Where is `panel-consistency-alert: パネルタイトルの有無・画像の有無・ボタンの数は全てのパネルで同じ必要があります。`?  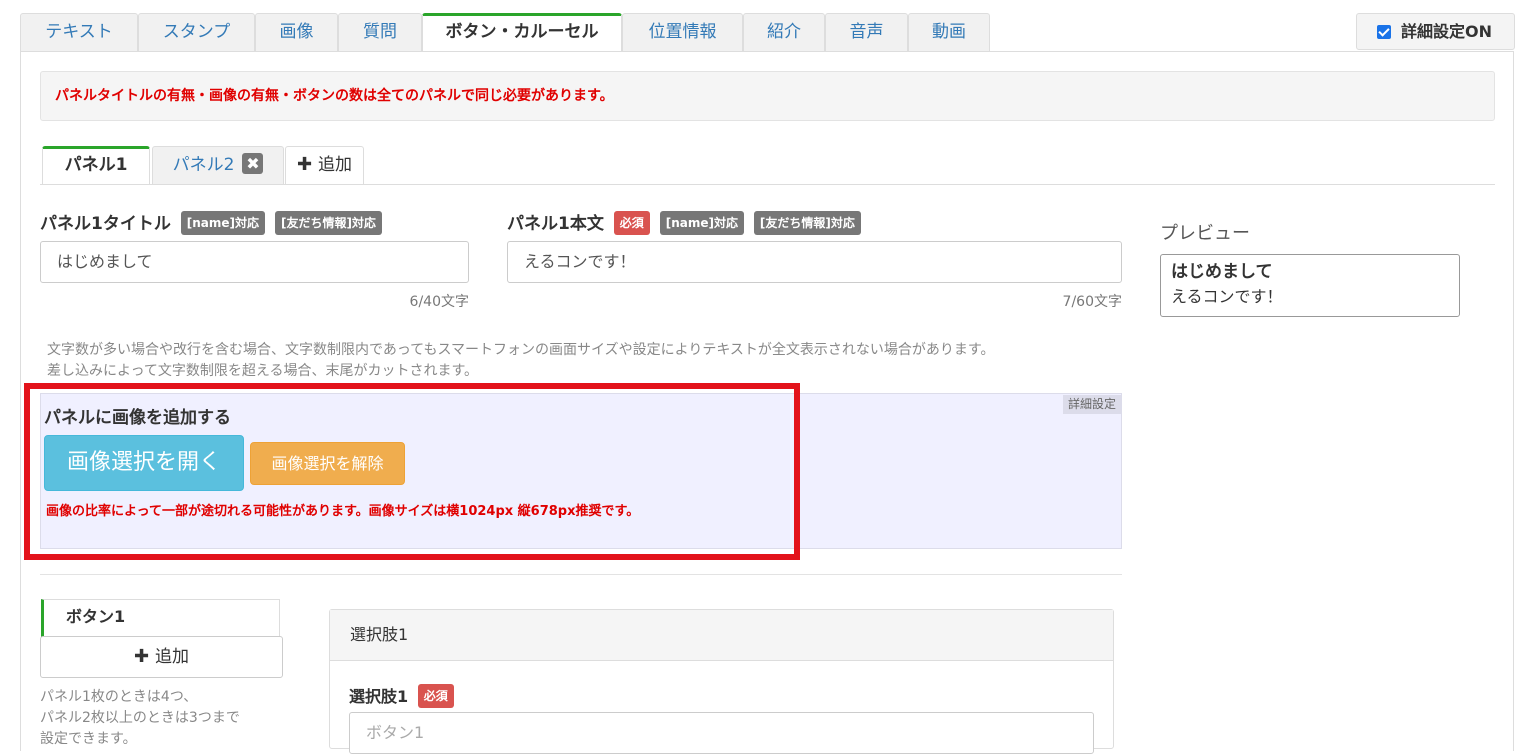
panel-consistency-alert: パネルタイトルの有無・画像の有無・ボタンの数は全てのパネルで同じ必要があります。 is located at coordinates (767, 96).